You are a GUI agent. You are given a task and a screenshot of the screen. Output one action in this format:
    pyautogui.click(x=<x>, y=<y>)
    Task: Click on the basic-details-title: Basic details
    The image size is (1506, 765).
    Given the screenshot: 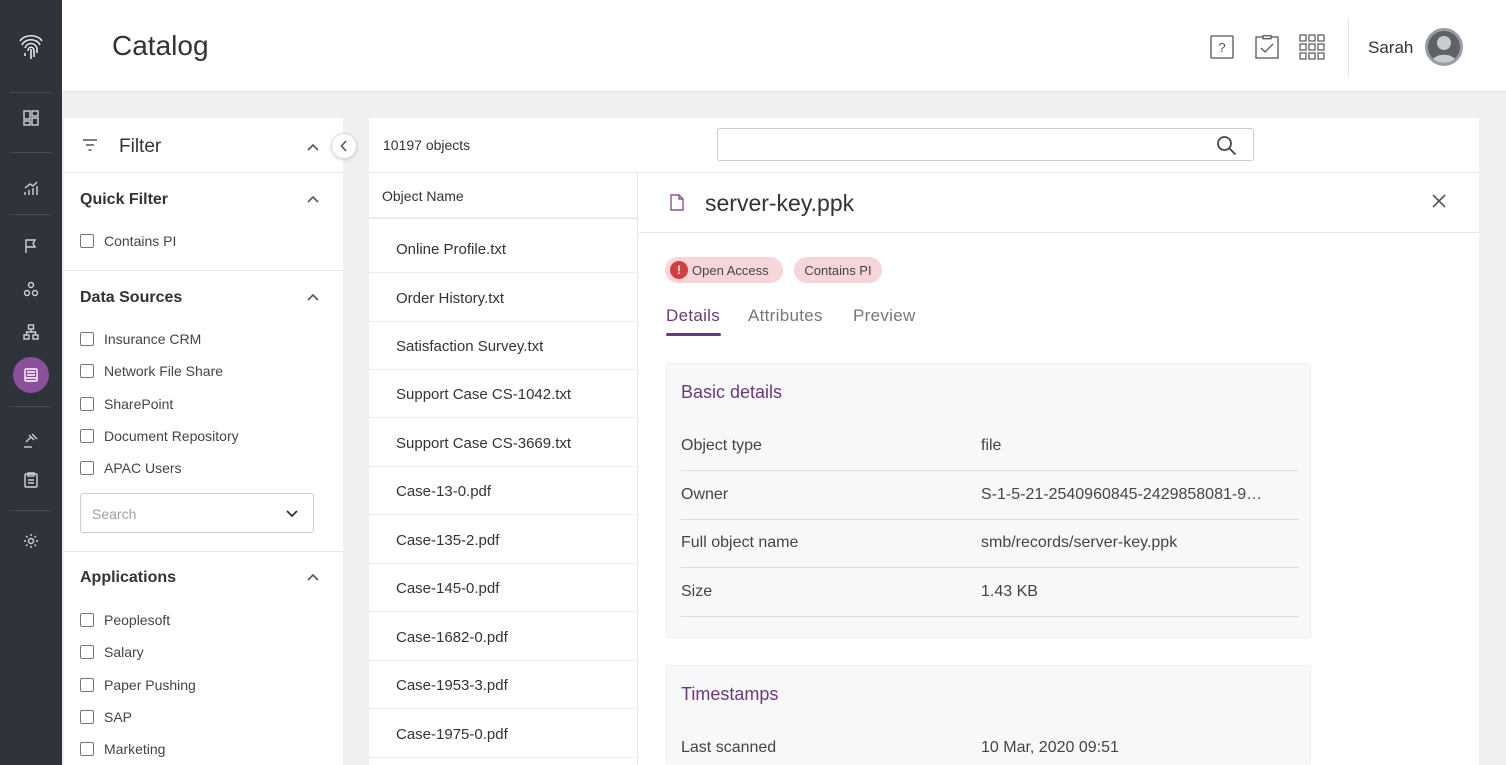 What is the action you would take?
    pyautogui.click(x=732, y=392)
    